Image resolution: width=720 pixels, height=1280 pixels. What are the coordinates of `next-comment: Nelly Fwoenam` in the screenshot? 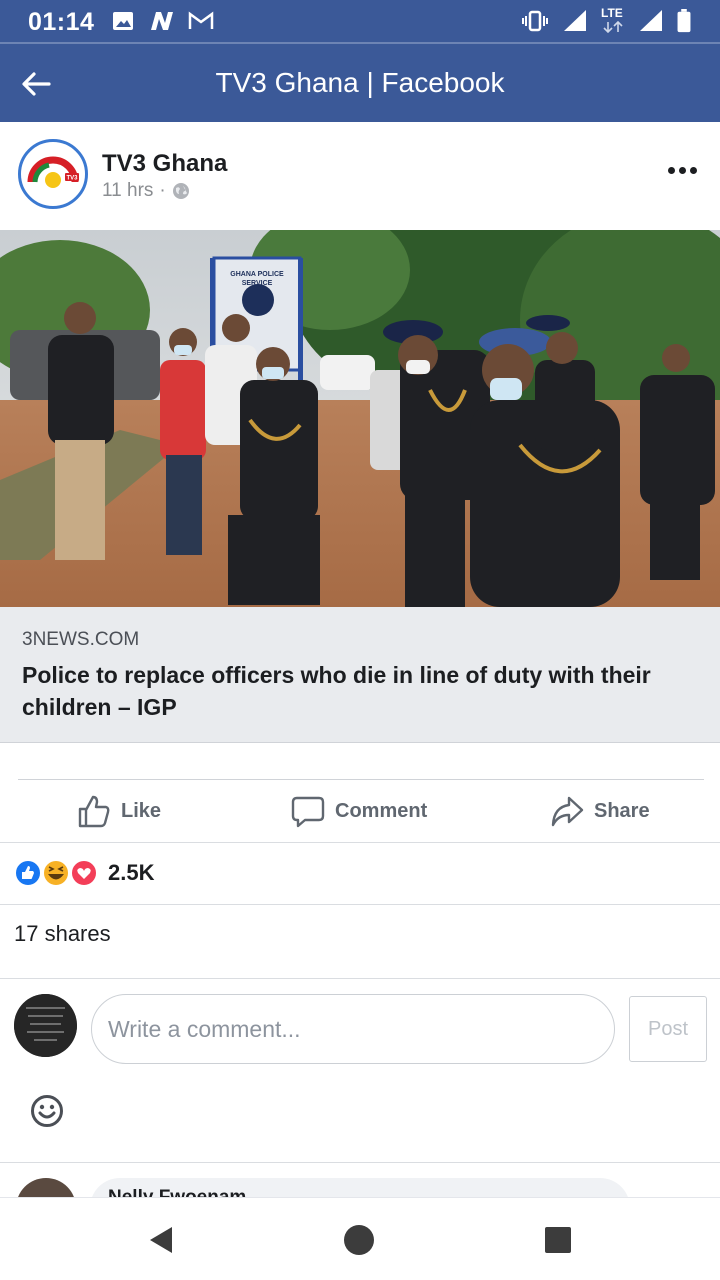 It's located at (360, 1180).